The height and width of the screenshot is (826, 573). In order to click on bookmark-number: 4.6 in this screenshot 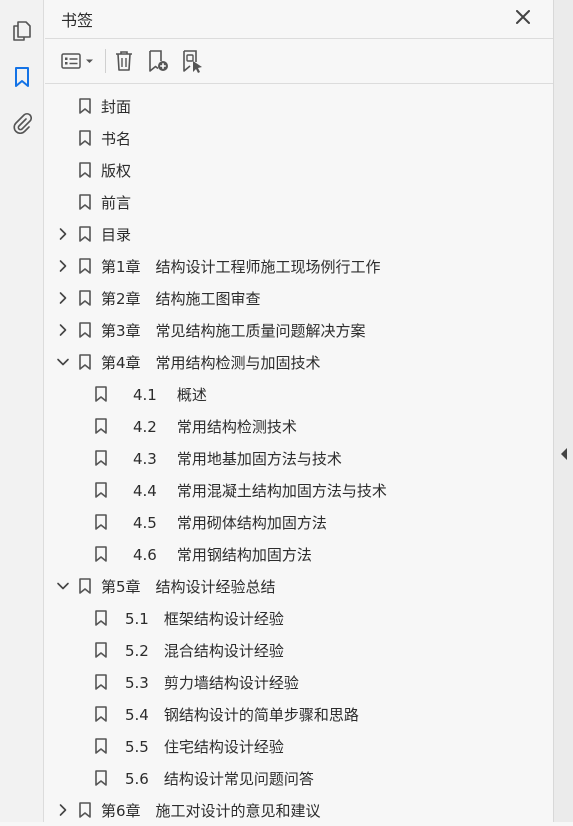, I will do `click(145, 555)`.